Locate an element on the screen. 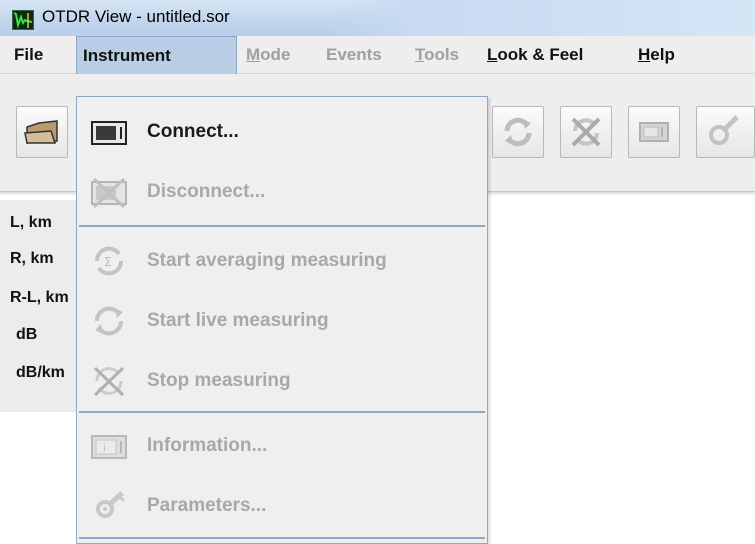 The width and height of the screenshot is (755, 544). menu-mode: Mode is located at coordinates (268, 55).